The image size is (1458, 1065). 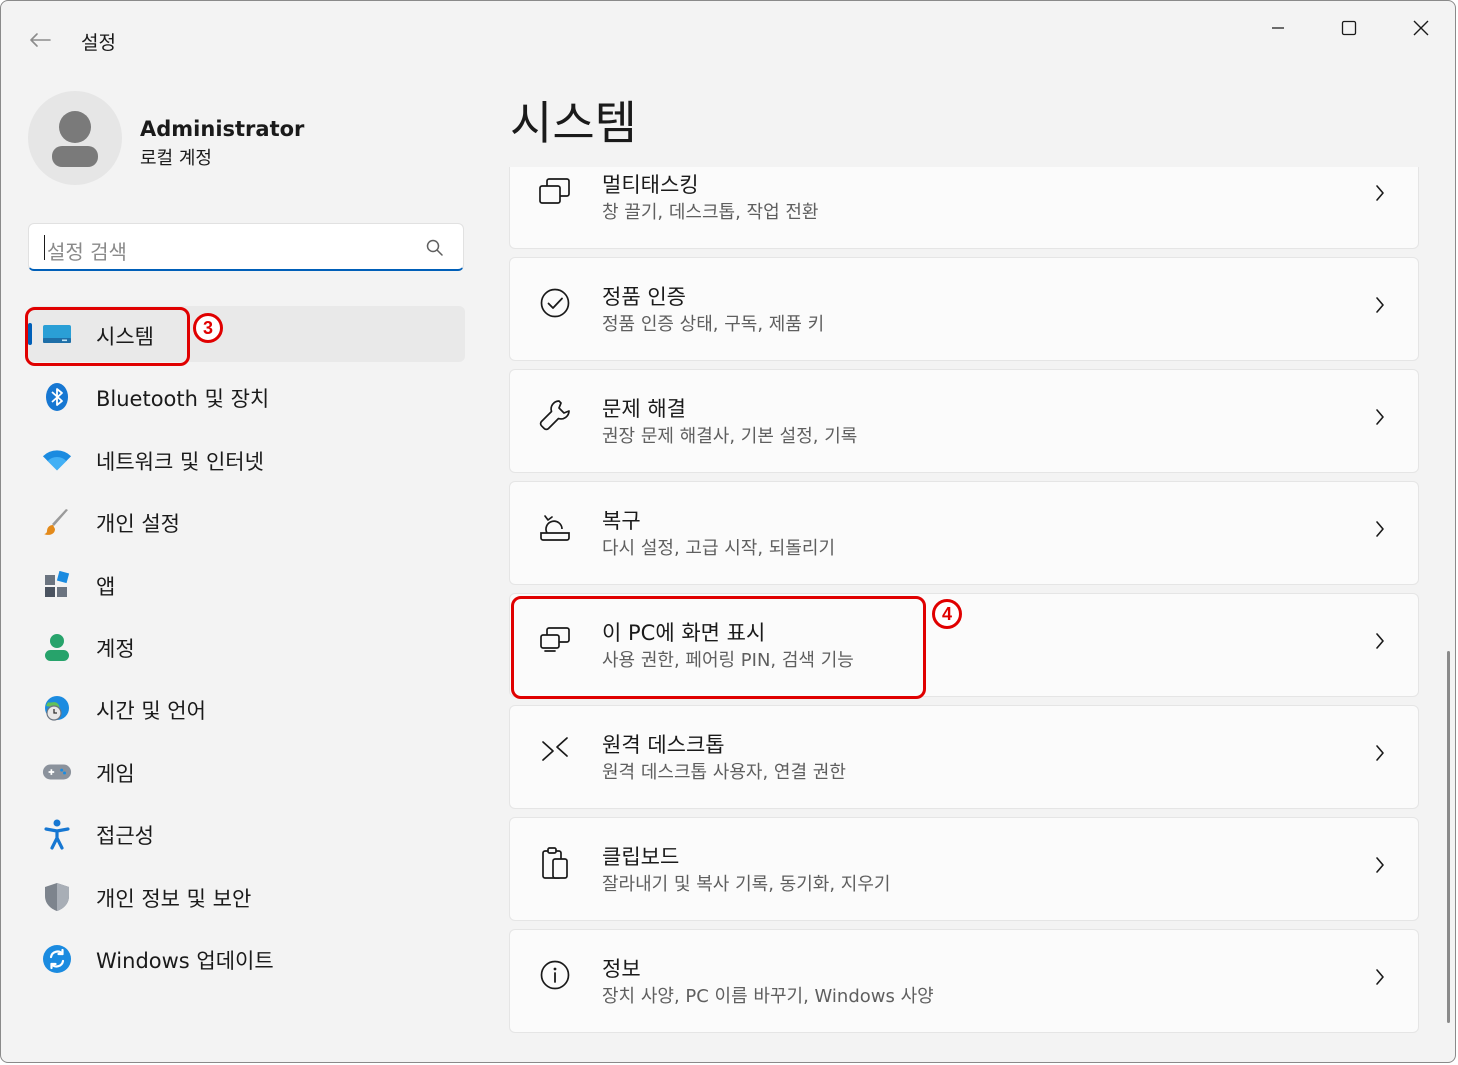 What do you see at coordinates (746, 884) in the screenshot?
I see `settings-item-subtitle: 잘라내기 및 복사 기록, 동기화, 지우기` at bounding box center [746, 884].